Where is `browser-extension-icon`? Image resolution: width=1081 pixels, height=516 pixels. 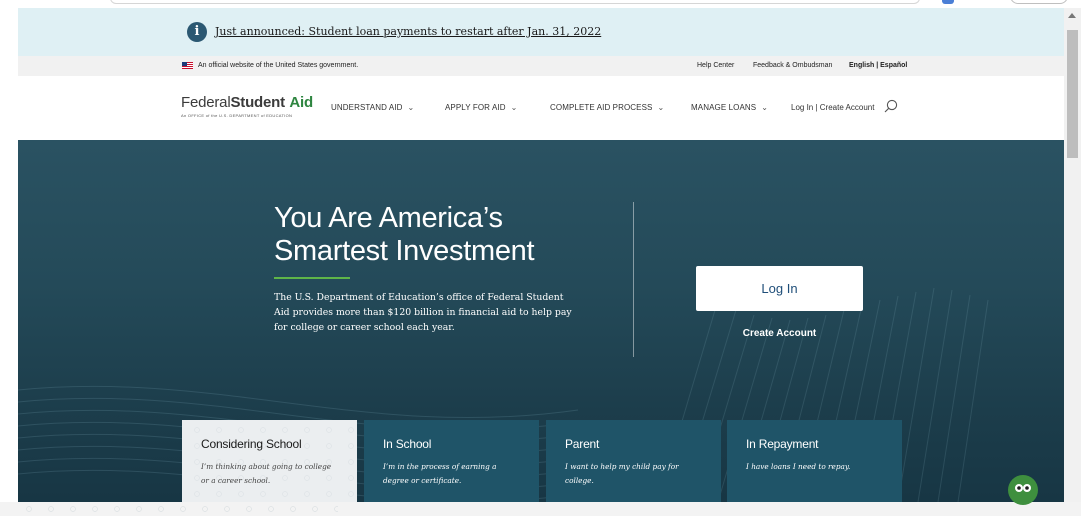
browser-extension-icon is located at coordinates (948, 2).